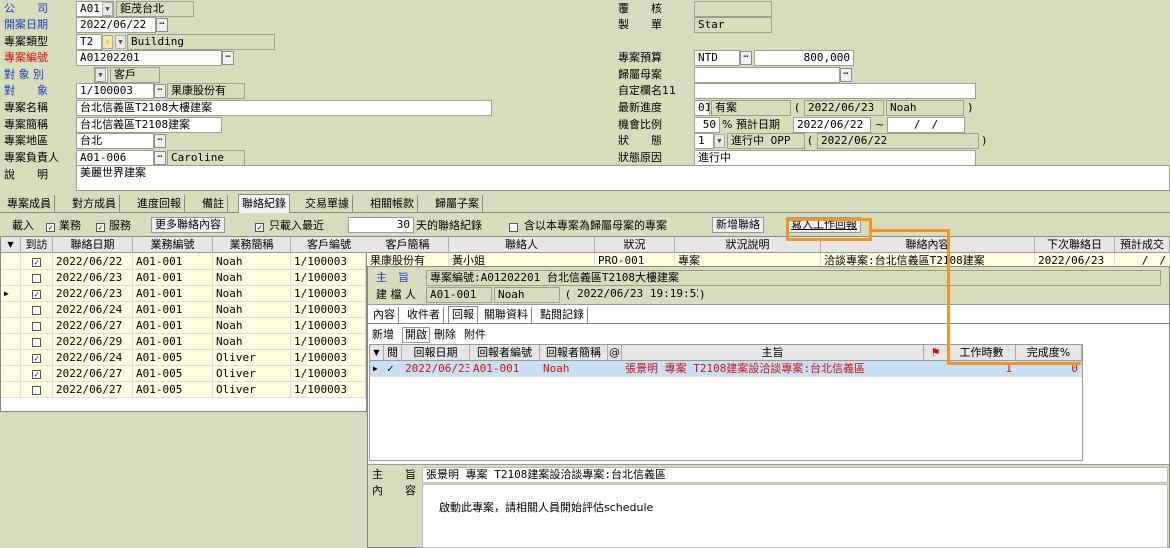 Image resolution: width=1170 pixels, height=548 pixels. I want to click on target-code-field: 1/100003, so click(115, 91).